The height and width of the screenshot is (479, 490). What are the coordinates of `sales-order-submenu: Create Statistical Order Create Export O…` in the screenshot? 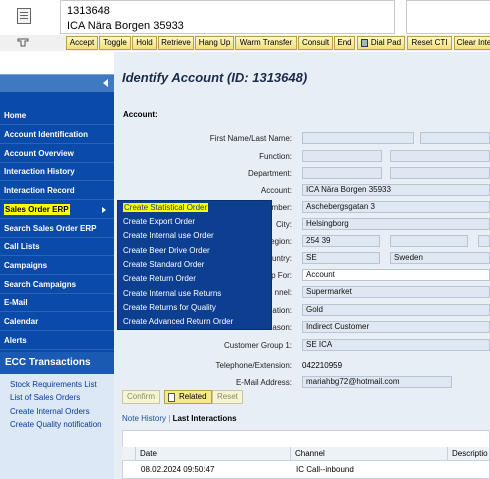 It's located at (194, 265).